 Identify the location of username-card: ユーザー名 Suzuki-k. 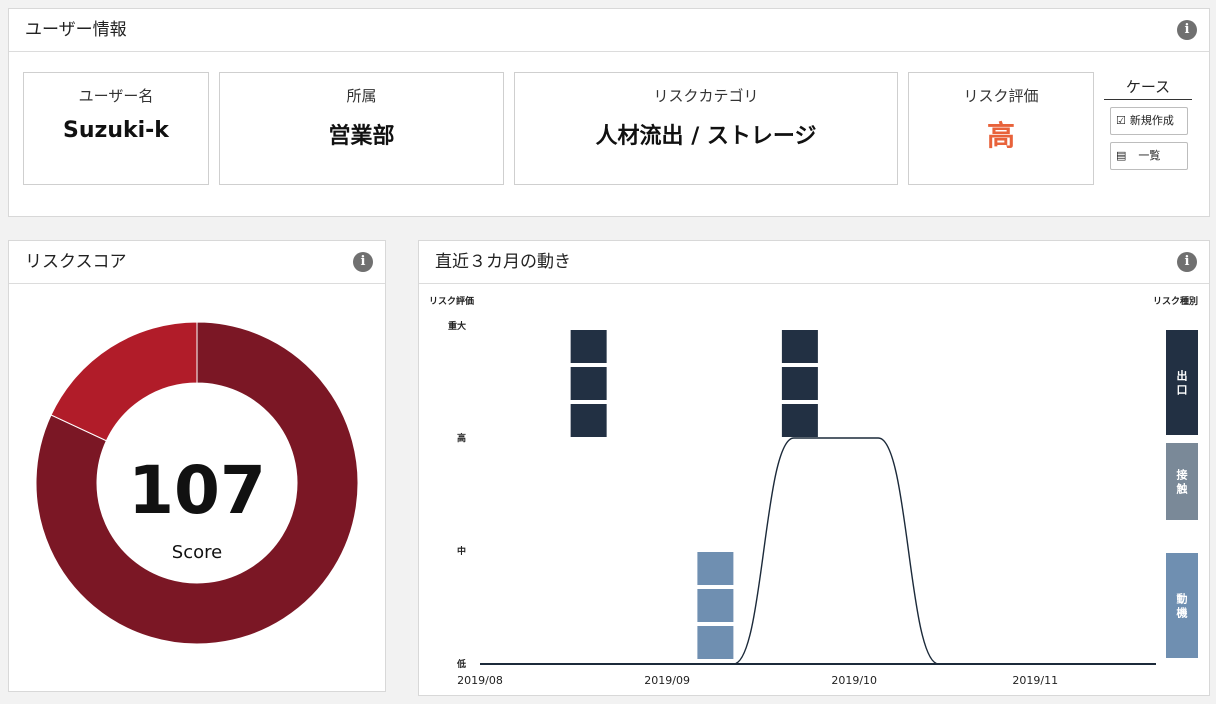
(116, 128).